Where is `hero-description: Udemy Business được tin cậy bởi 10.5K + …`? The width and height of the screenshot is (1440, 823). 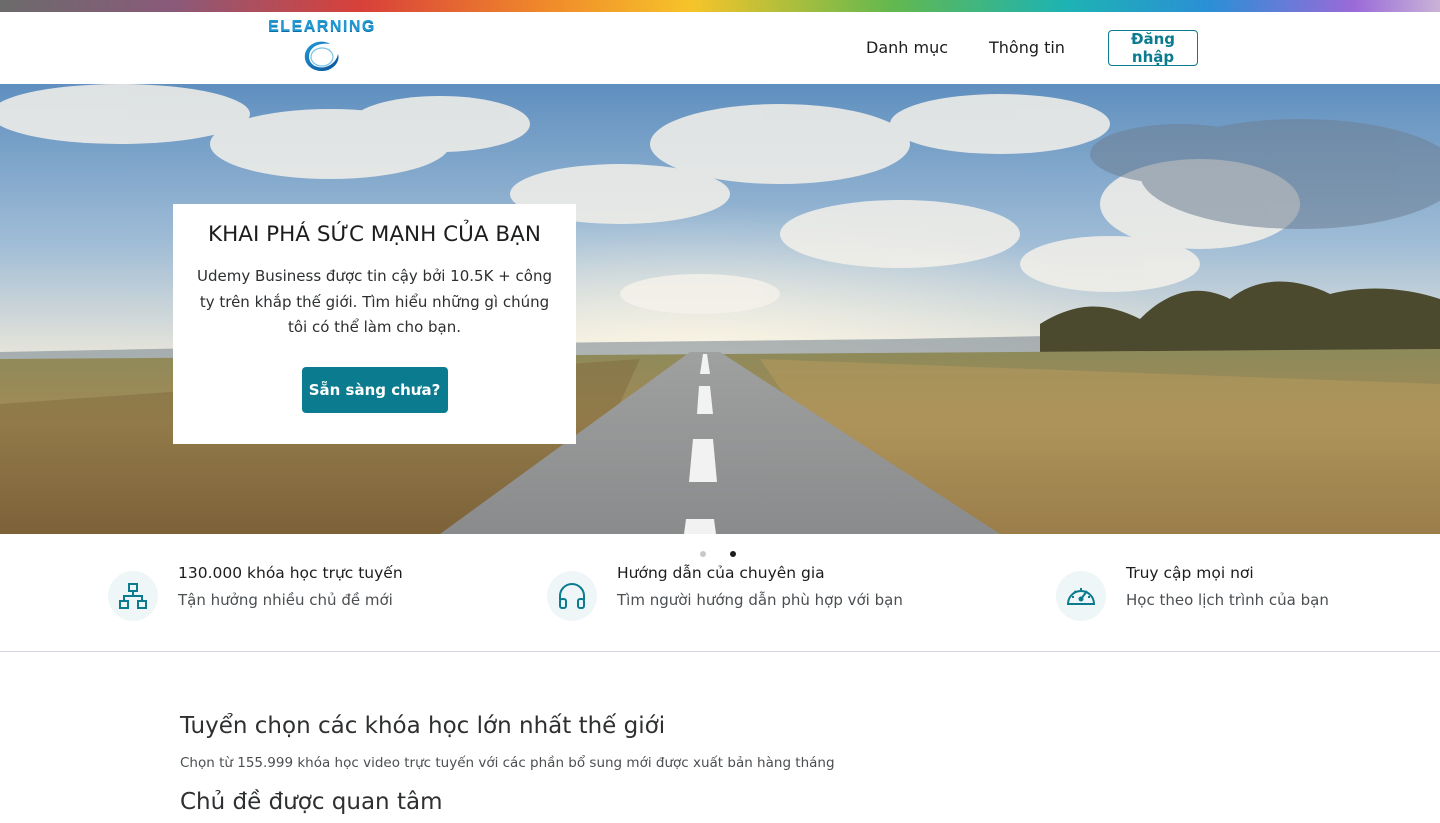 hero-description: Udemy Business được tin cậy bởi 10.5K + … is located at coordinates (374, 301).